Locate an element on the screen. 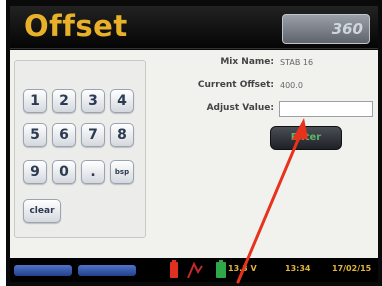 The height and width of the screenshot is (286, 382). arrow-shaft is located at coordinates (269, 208).